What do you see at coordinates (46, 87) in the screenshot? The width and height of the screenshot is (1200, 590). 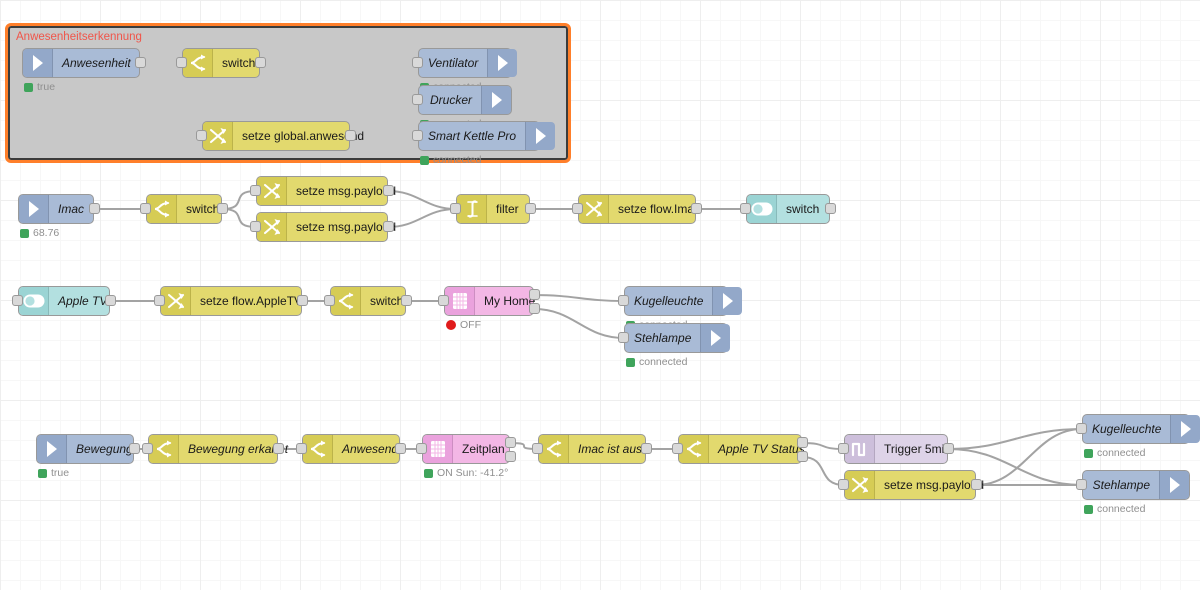 I see `status-text: true` at bounding box center [46, 87].